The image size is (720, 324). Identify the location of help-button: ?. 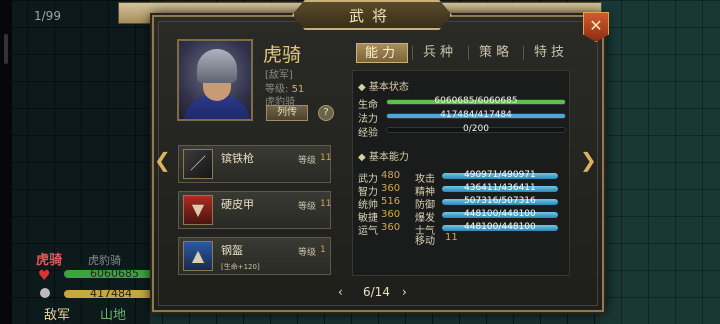
(326, 113).